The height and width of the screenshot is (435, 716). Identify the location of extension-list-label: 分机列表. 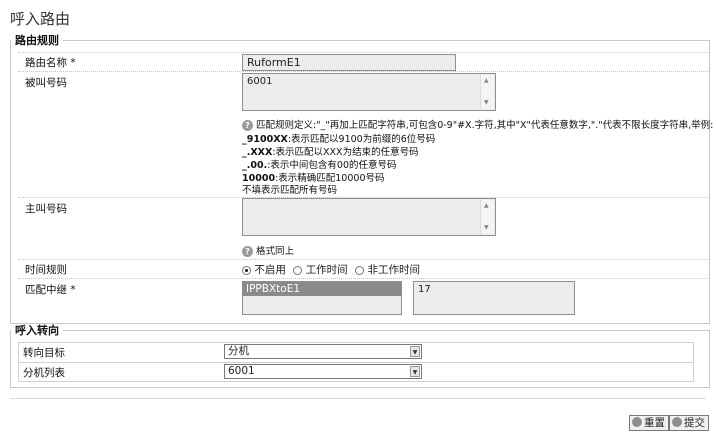
(44, 373).